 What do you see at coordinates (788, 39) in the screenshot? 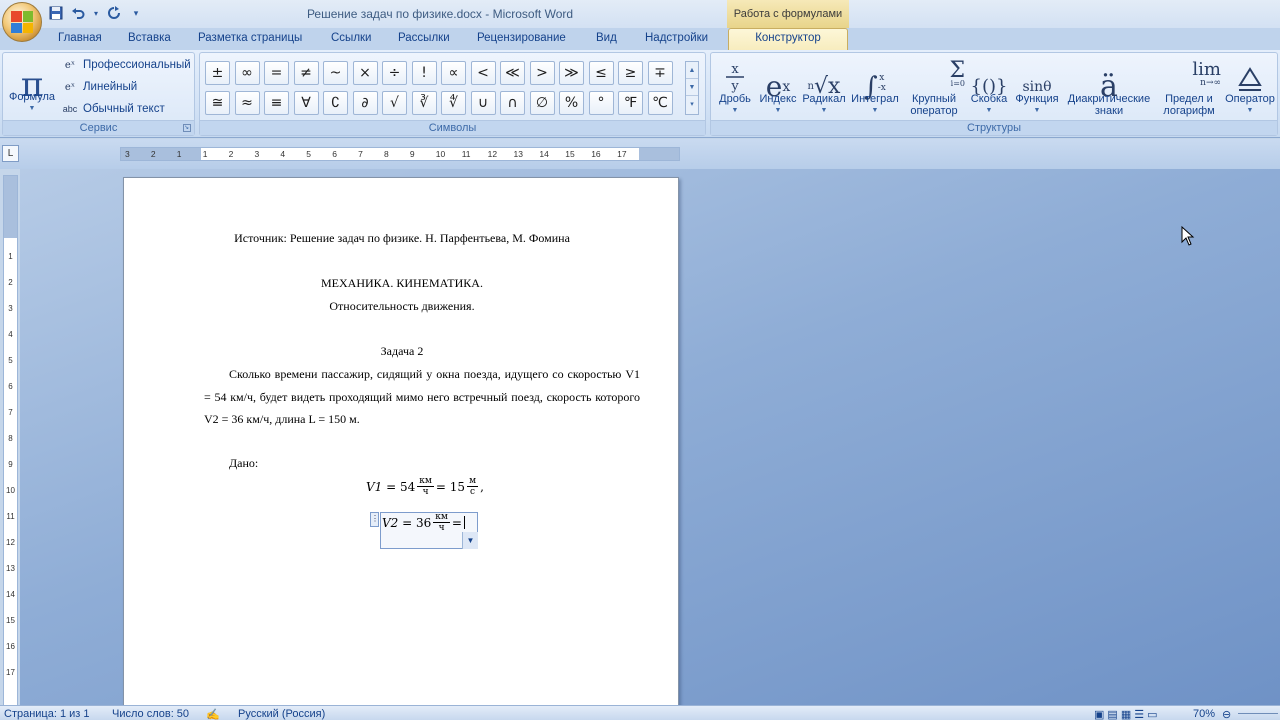
I see `tab-design: Конструктор` at bounding box center [788, 39].